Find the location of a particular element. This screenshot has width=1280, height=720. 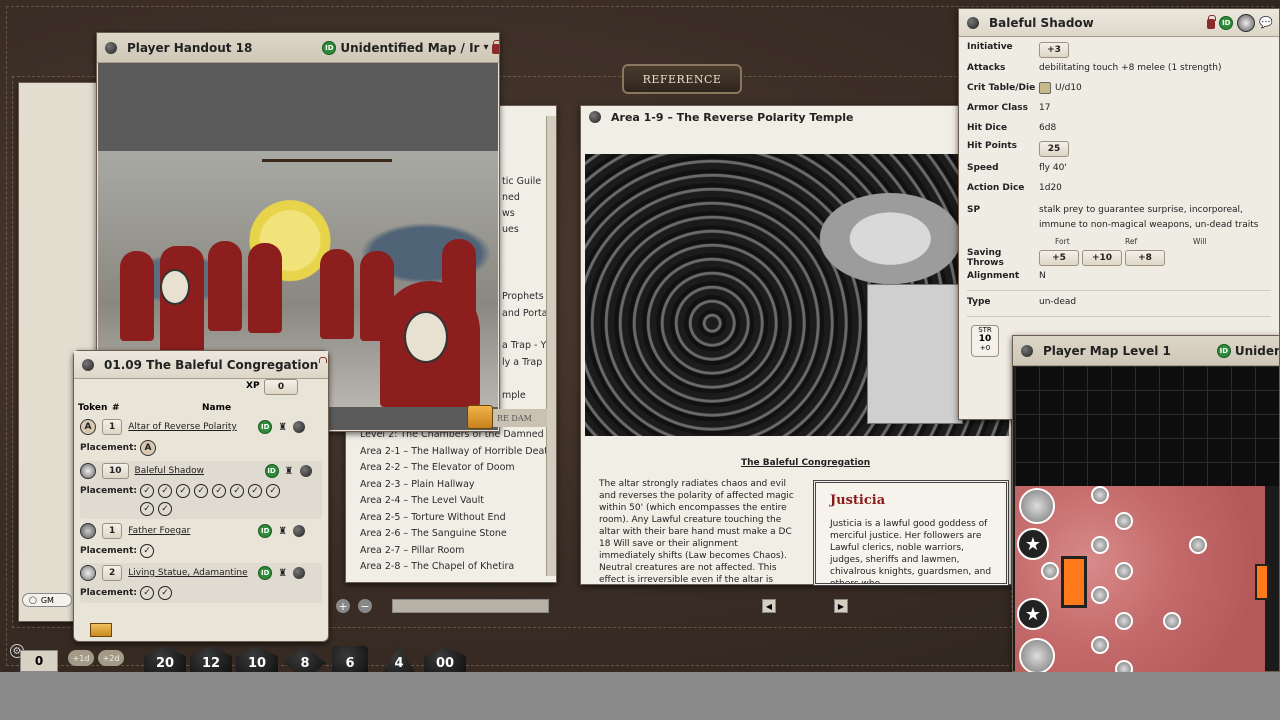

index-item: Area 2-2 – The Elevator of Doom is located at coordinates (437, 467).